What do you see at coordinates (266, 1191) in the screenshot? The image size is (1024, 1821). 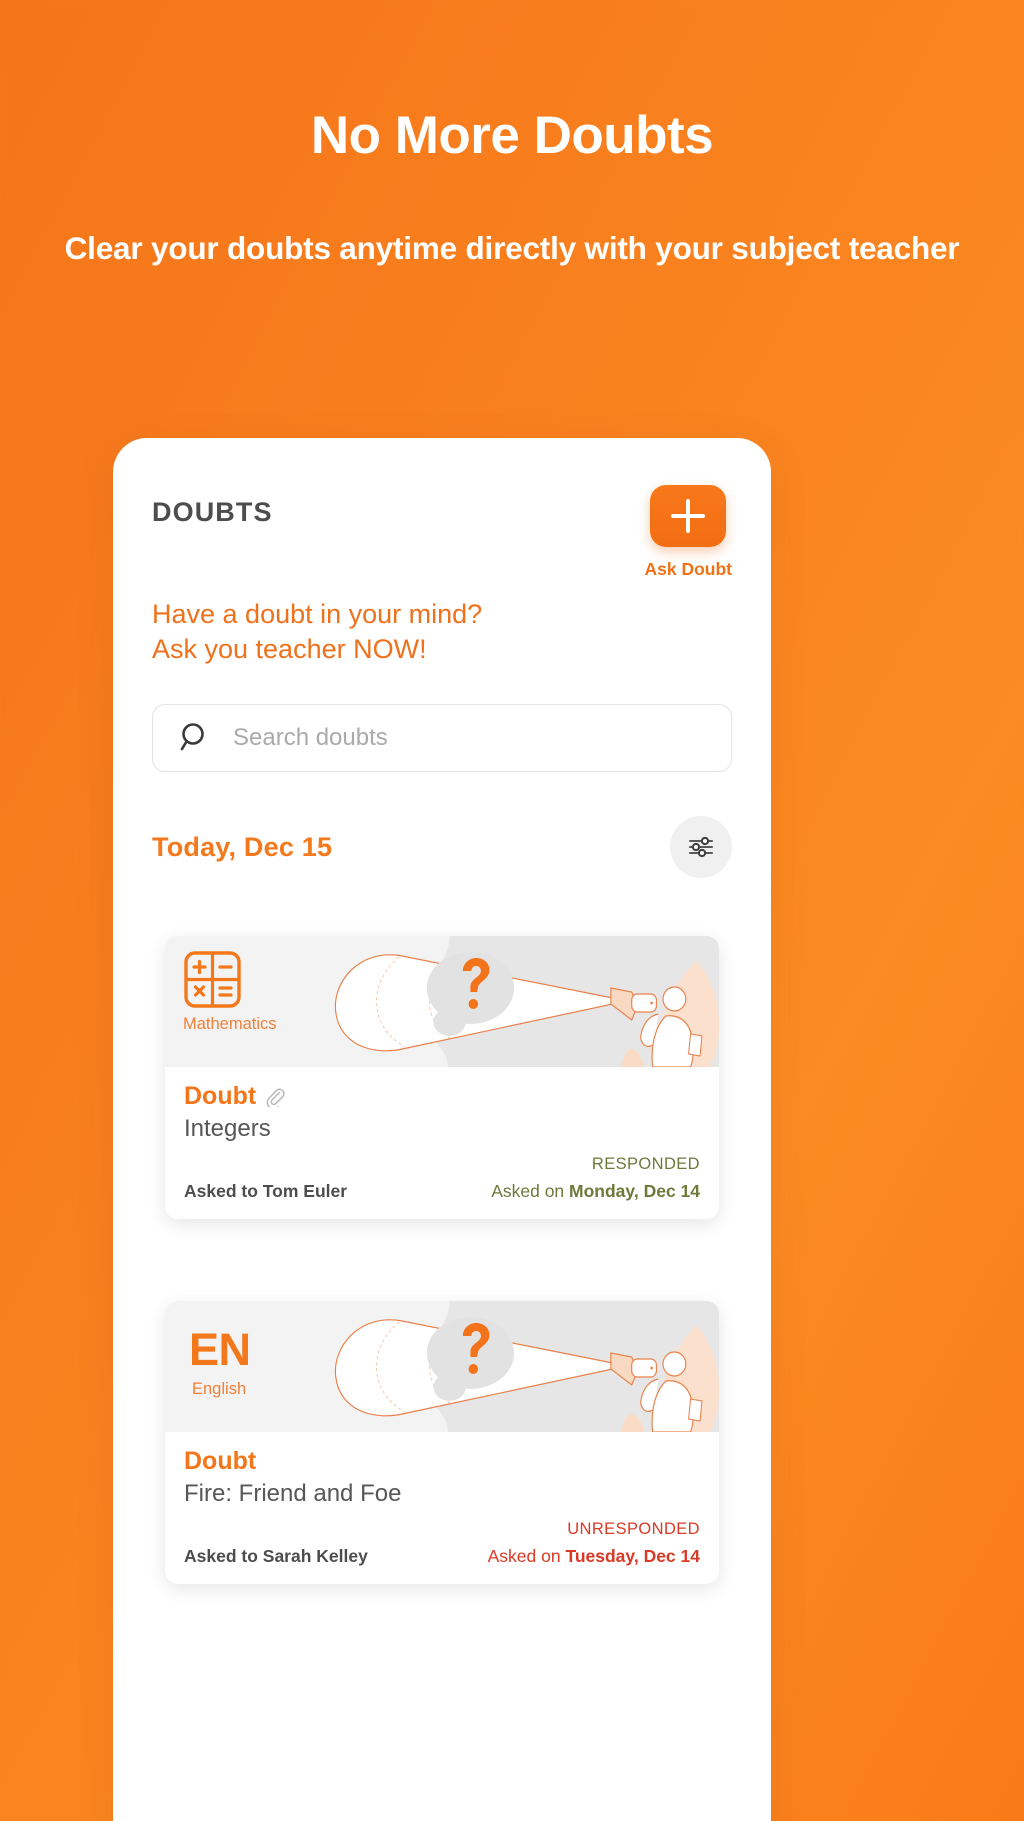 I see `asked-to-text: Asked to Tom Euler` at bounding box center [266, 1191].